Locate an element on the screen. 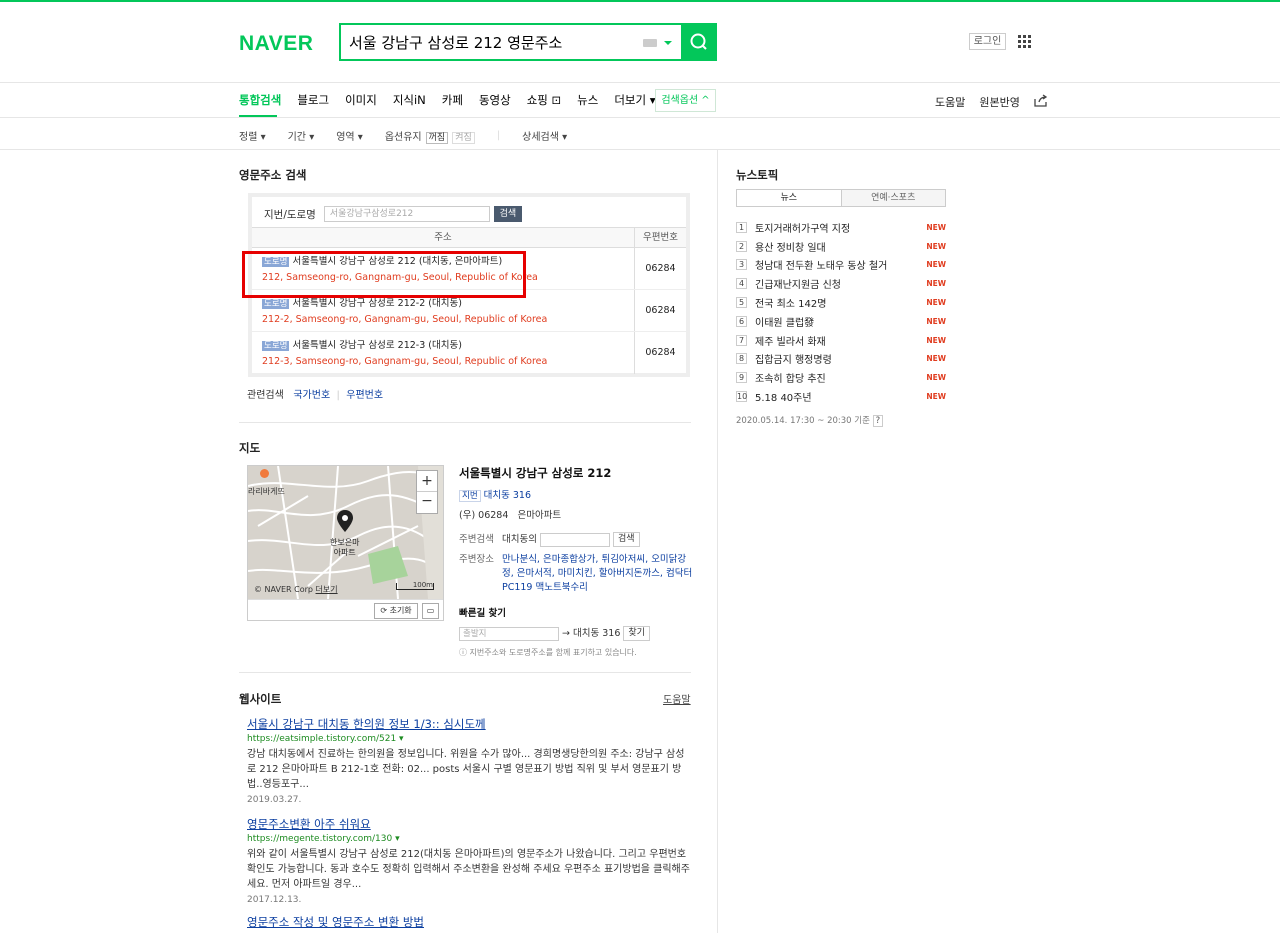 This screenshot has height=933, width=1280. related-search: 관련검색 국가번호 | 우편번호 is located at coordinates (315, 395).